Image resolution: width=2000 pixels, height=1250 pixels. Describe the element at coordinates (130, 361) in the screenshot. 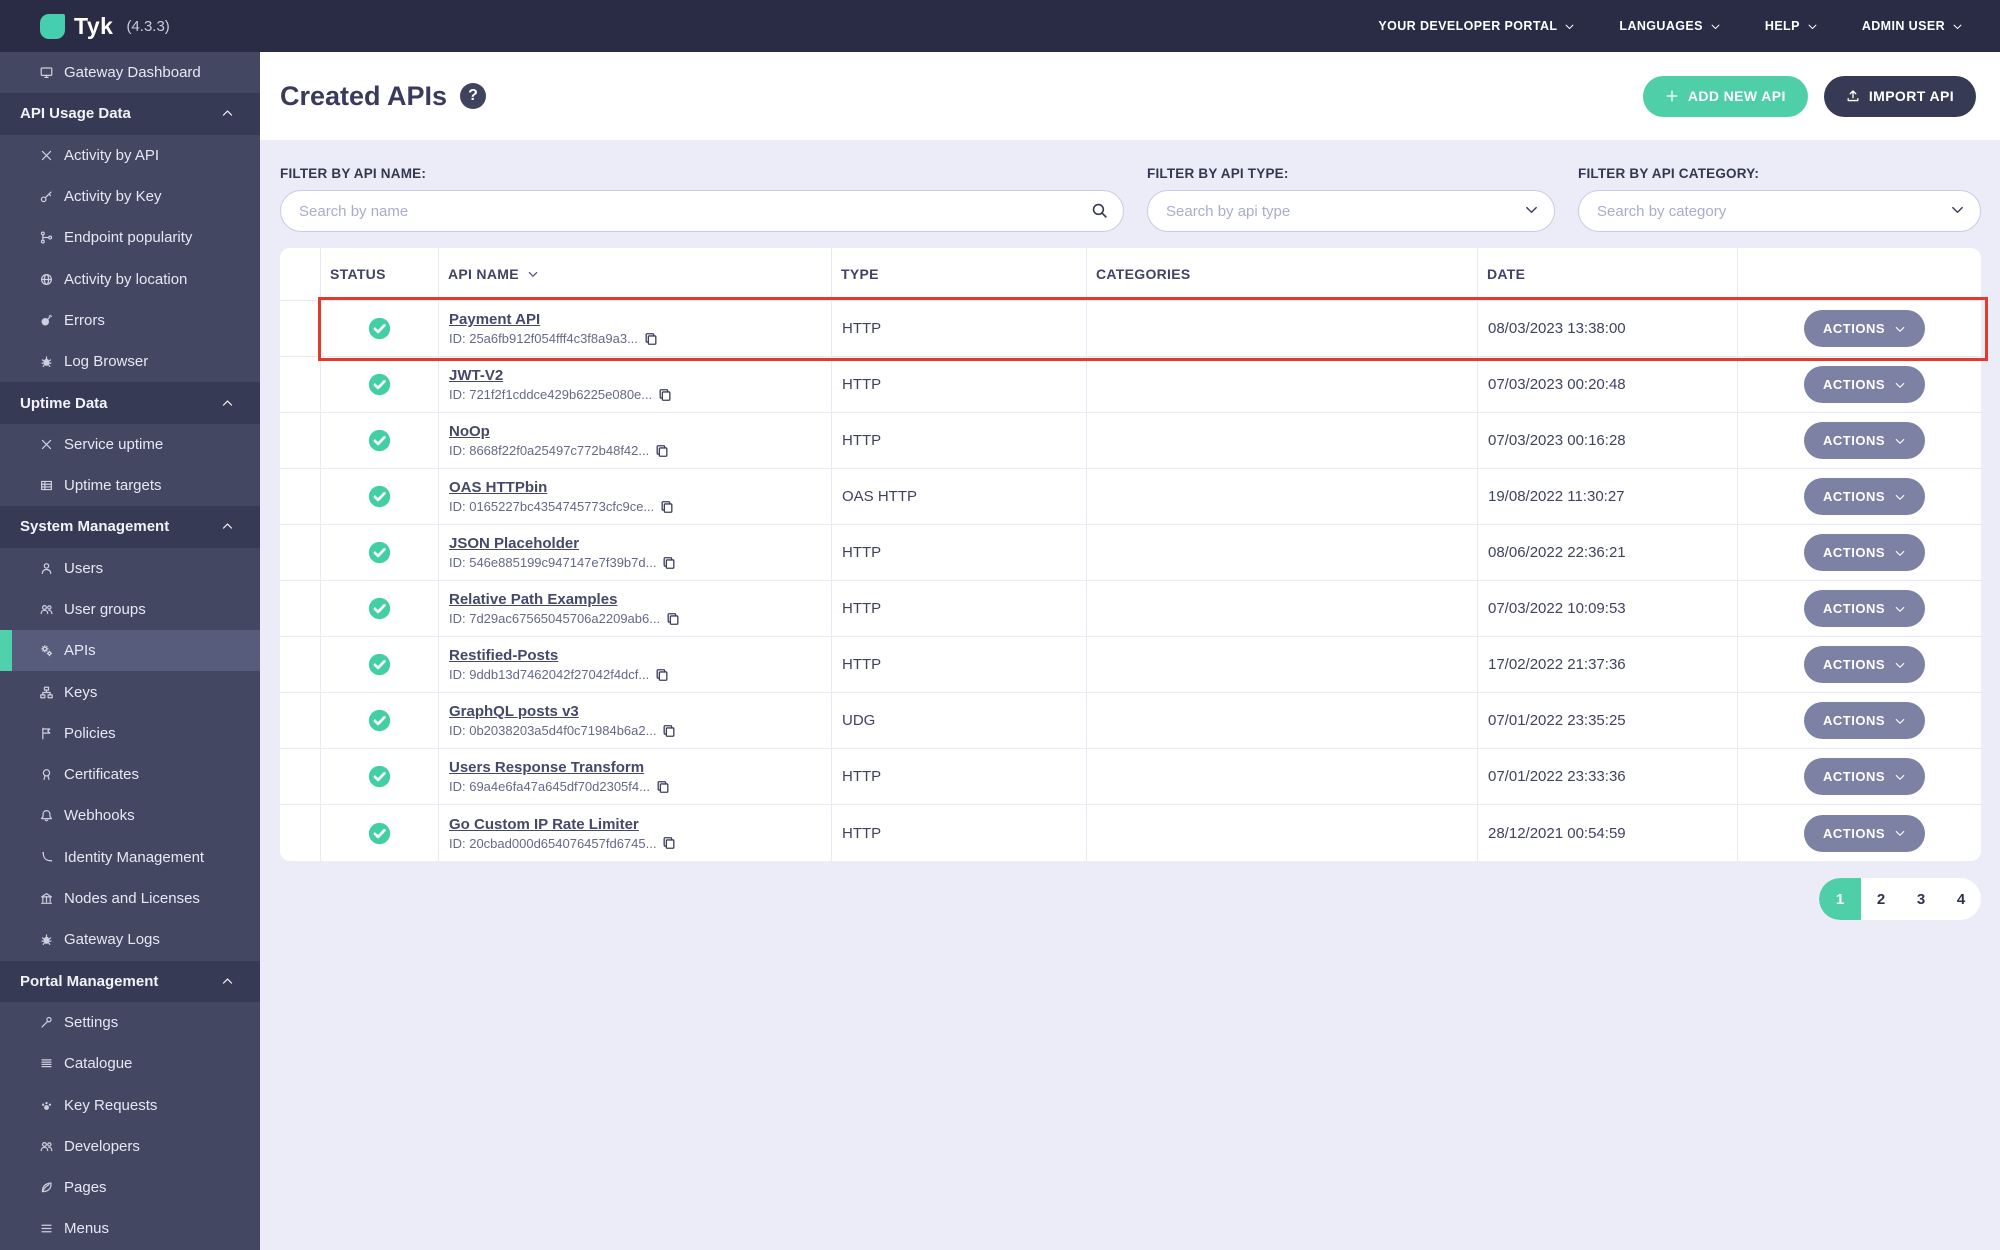

I see `sidebar-item-log-browser: Log Browser` at that location.